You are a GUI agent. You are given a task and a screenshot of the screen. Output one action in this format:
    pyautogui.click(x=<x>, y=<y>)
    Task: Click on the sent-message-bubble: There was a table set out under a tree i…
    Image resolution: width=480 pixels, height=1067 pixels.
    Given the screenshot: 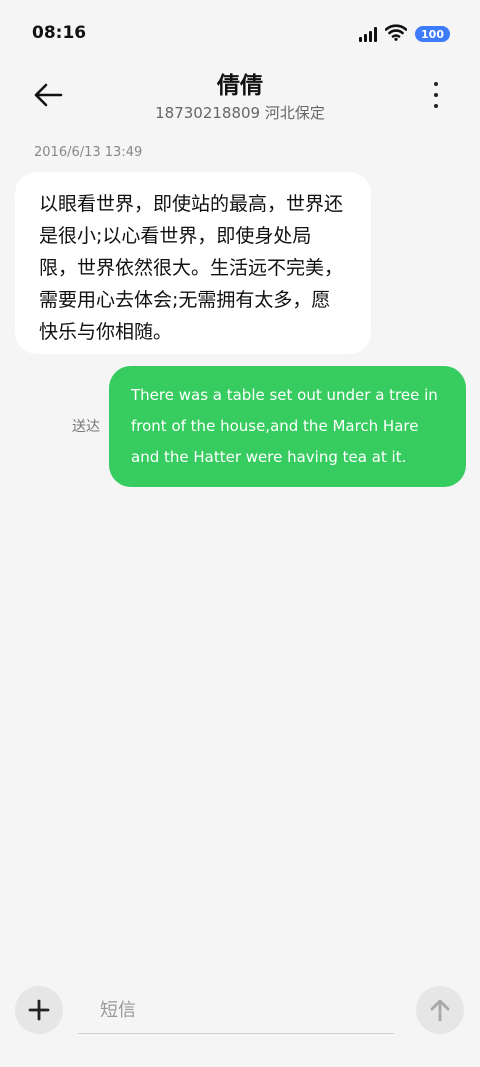 What is the action you would take?
    pyautogui.click(x=287, y=426)
    